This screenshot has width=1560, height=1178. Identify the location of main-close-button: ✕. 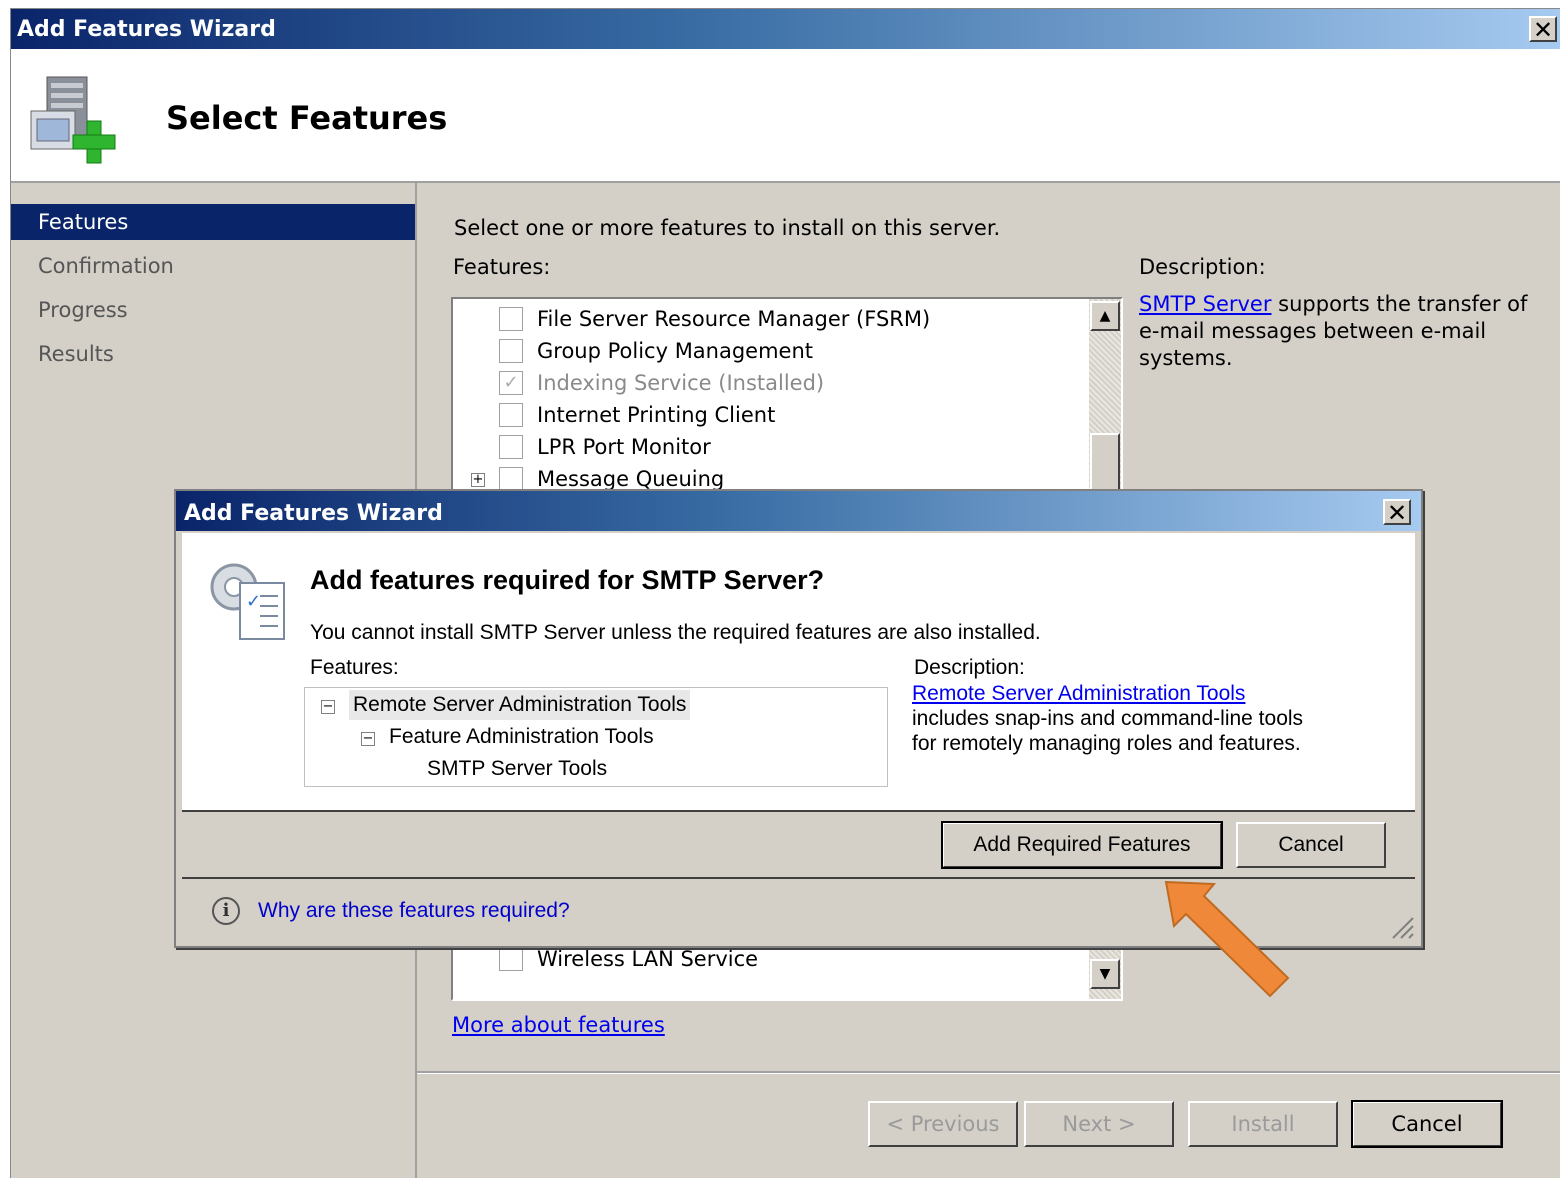
(1543, 29).